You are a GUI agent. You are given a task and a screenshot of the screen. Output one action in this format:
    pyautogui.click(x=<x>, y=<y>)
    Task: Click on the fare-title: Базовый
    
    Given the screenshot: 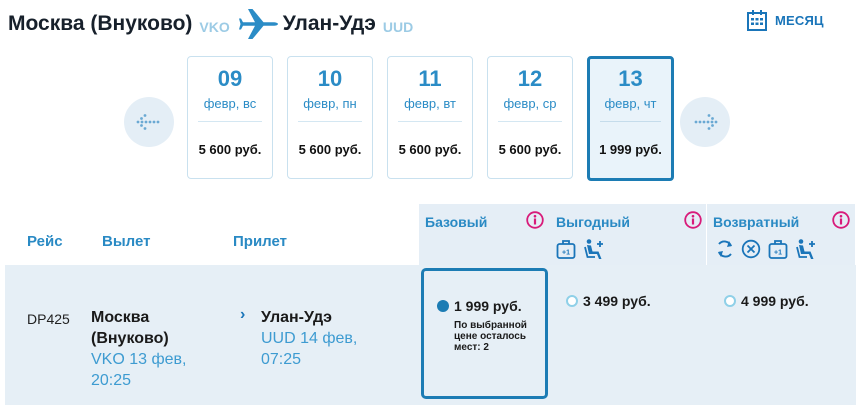 What is the action you would take?
    pyautogui.click(x=456, y=222)
    